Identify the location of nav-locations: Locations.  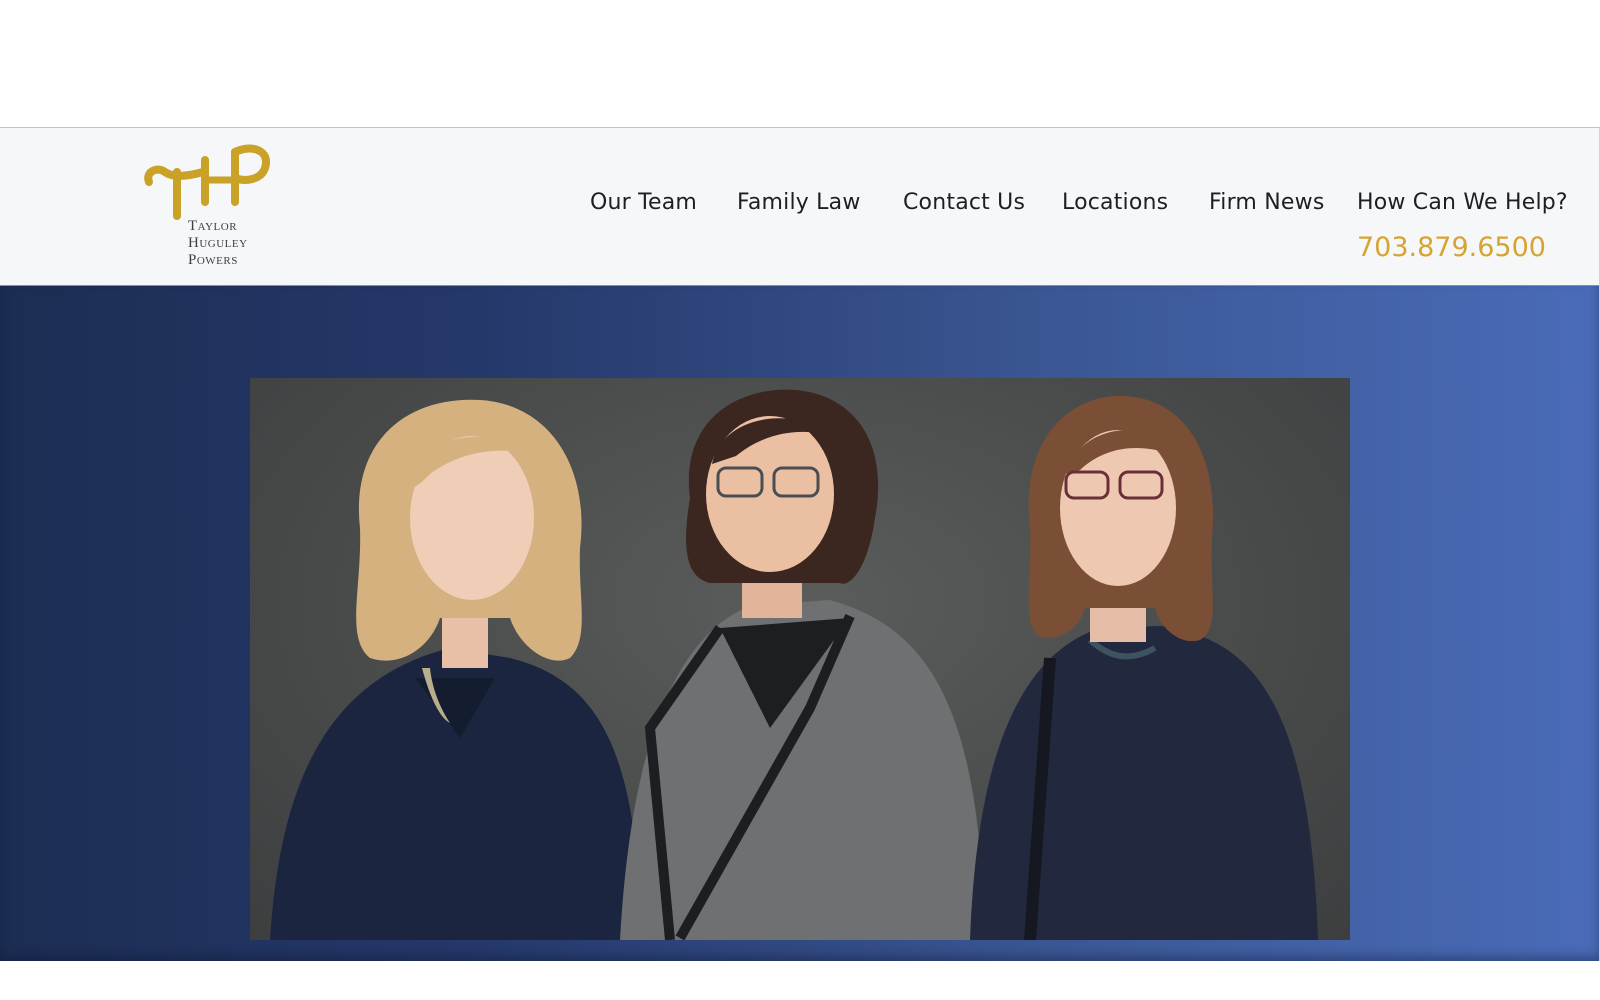
(1115, 202).